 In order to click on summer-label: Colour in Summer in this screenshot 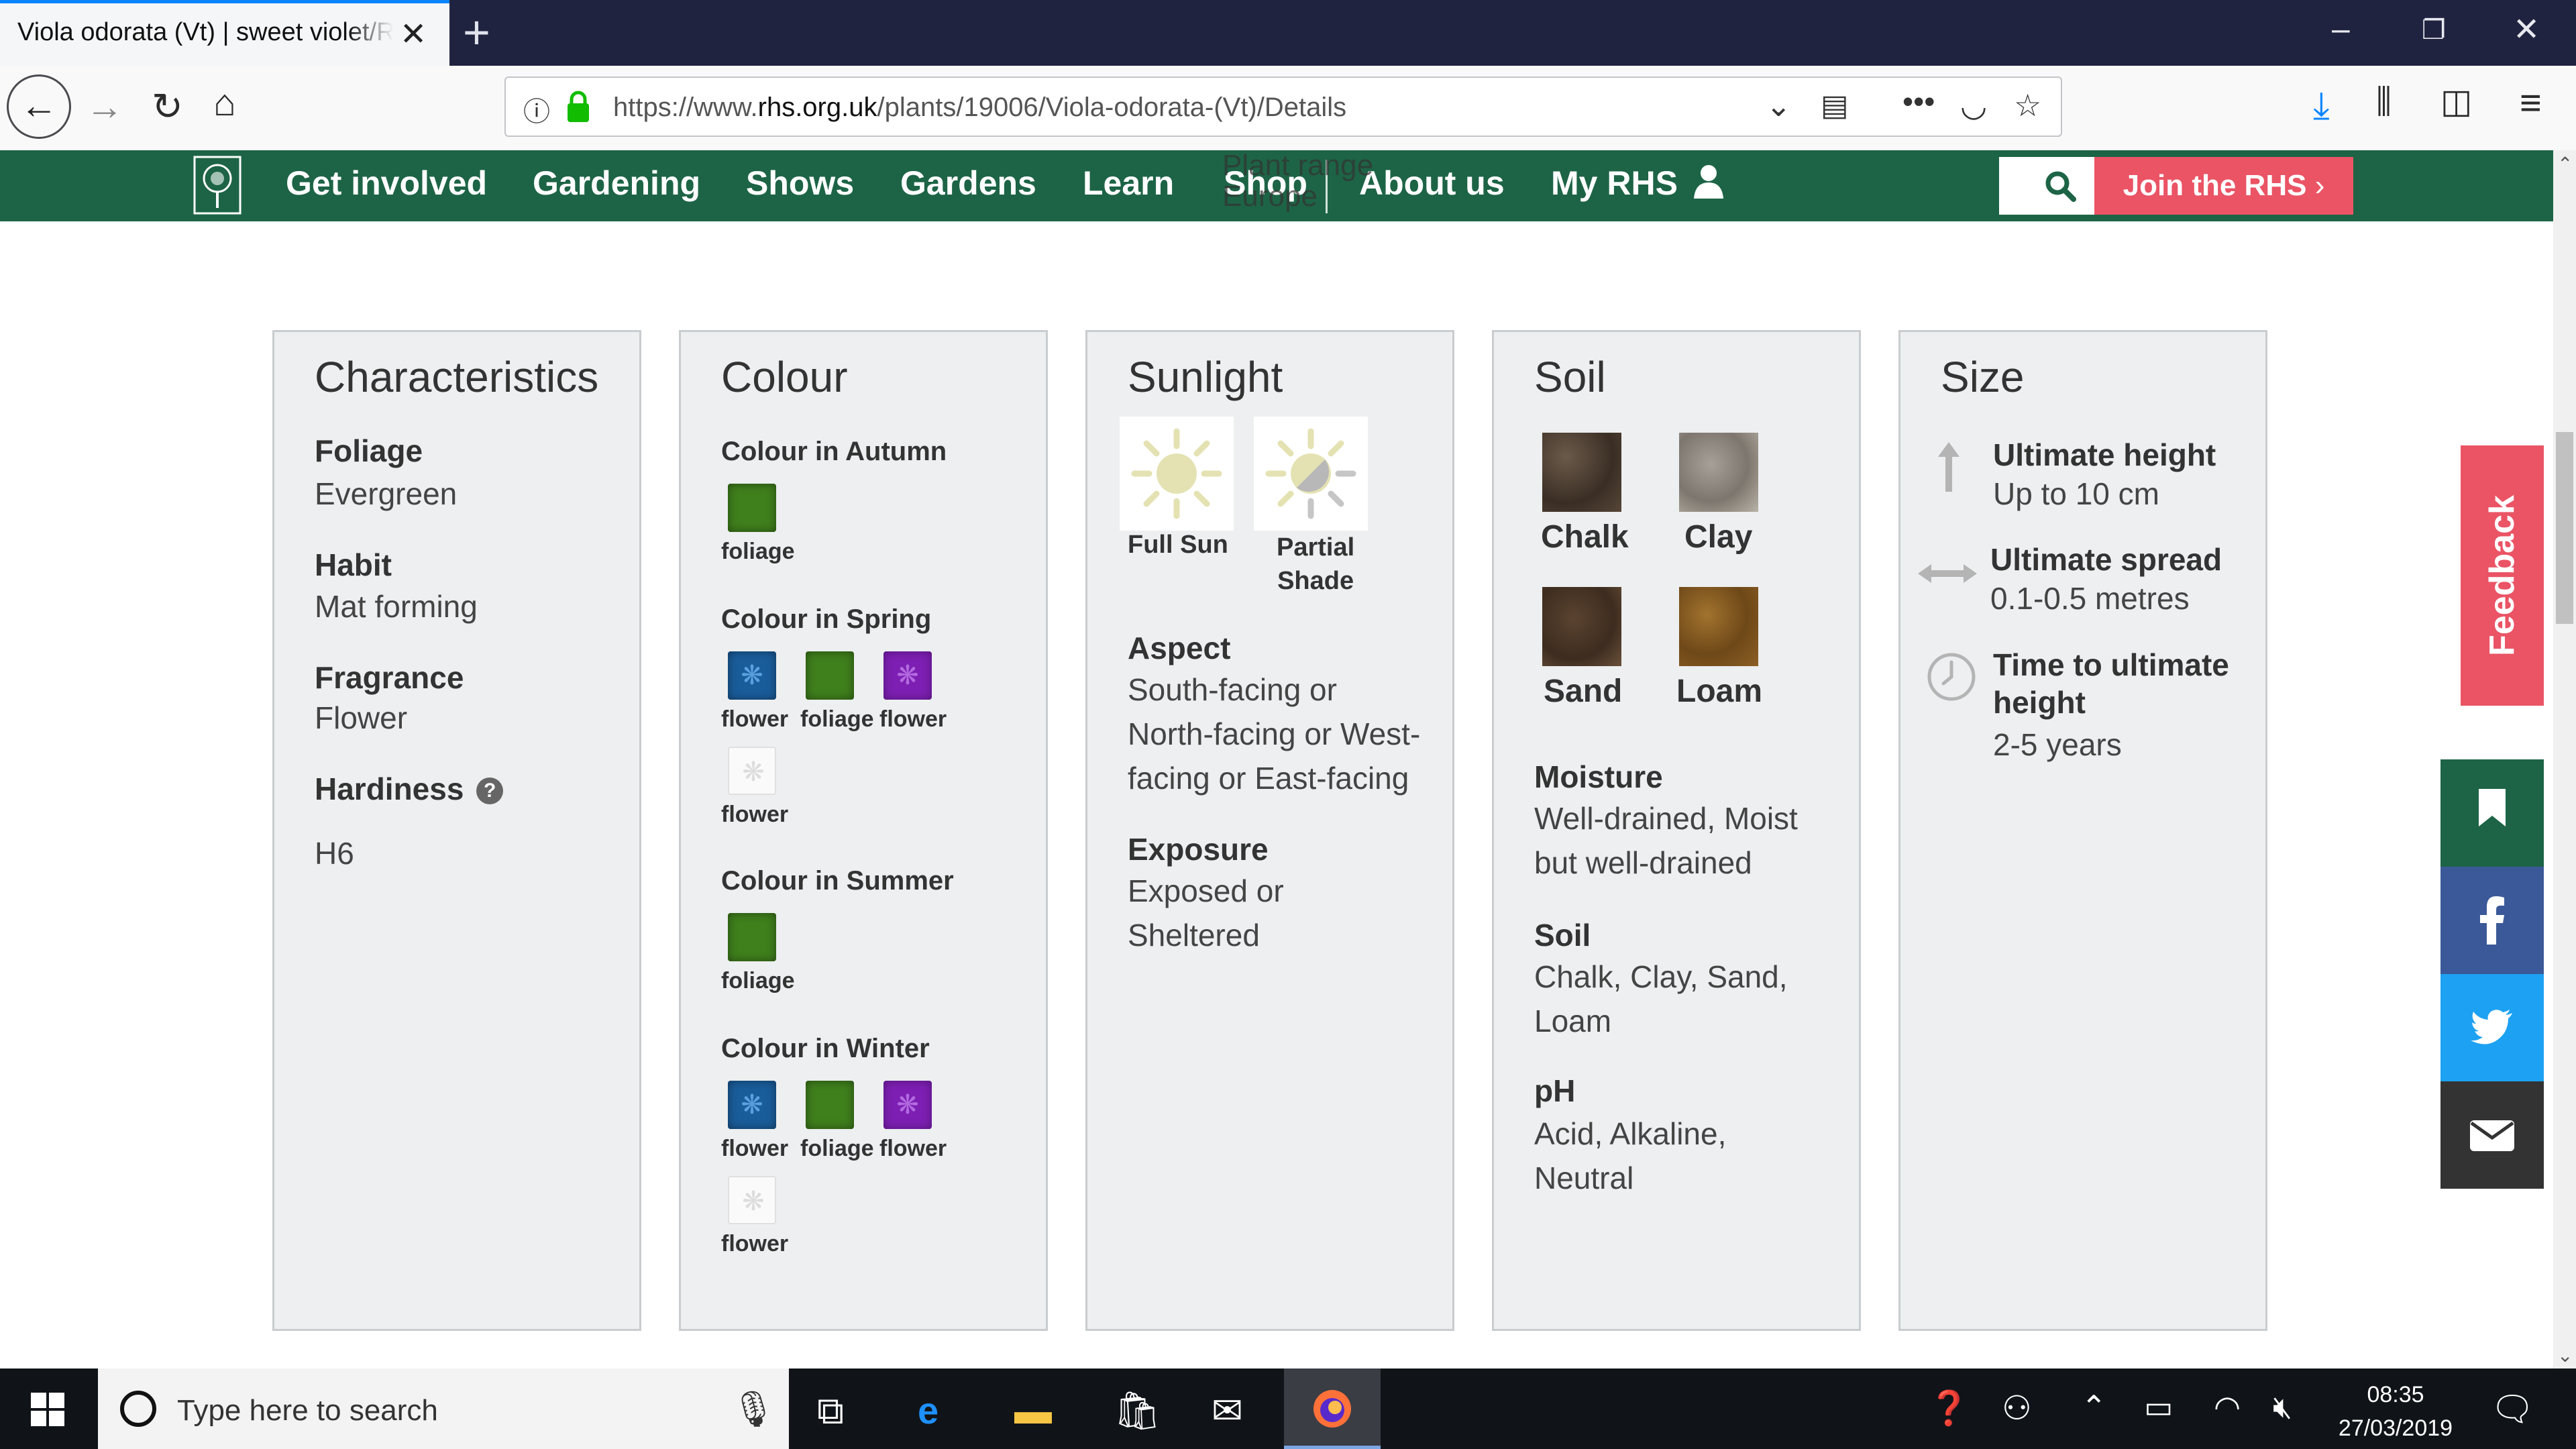, I will do `click(837, 881)`.